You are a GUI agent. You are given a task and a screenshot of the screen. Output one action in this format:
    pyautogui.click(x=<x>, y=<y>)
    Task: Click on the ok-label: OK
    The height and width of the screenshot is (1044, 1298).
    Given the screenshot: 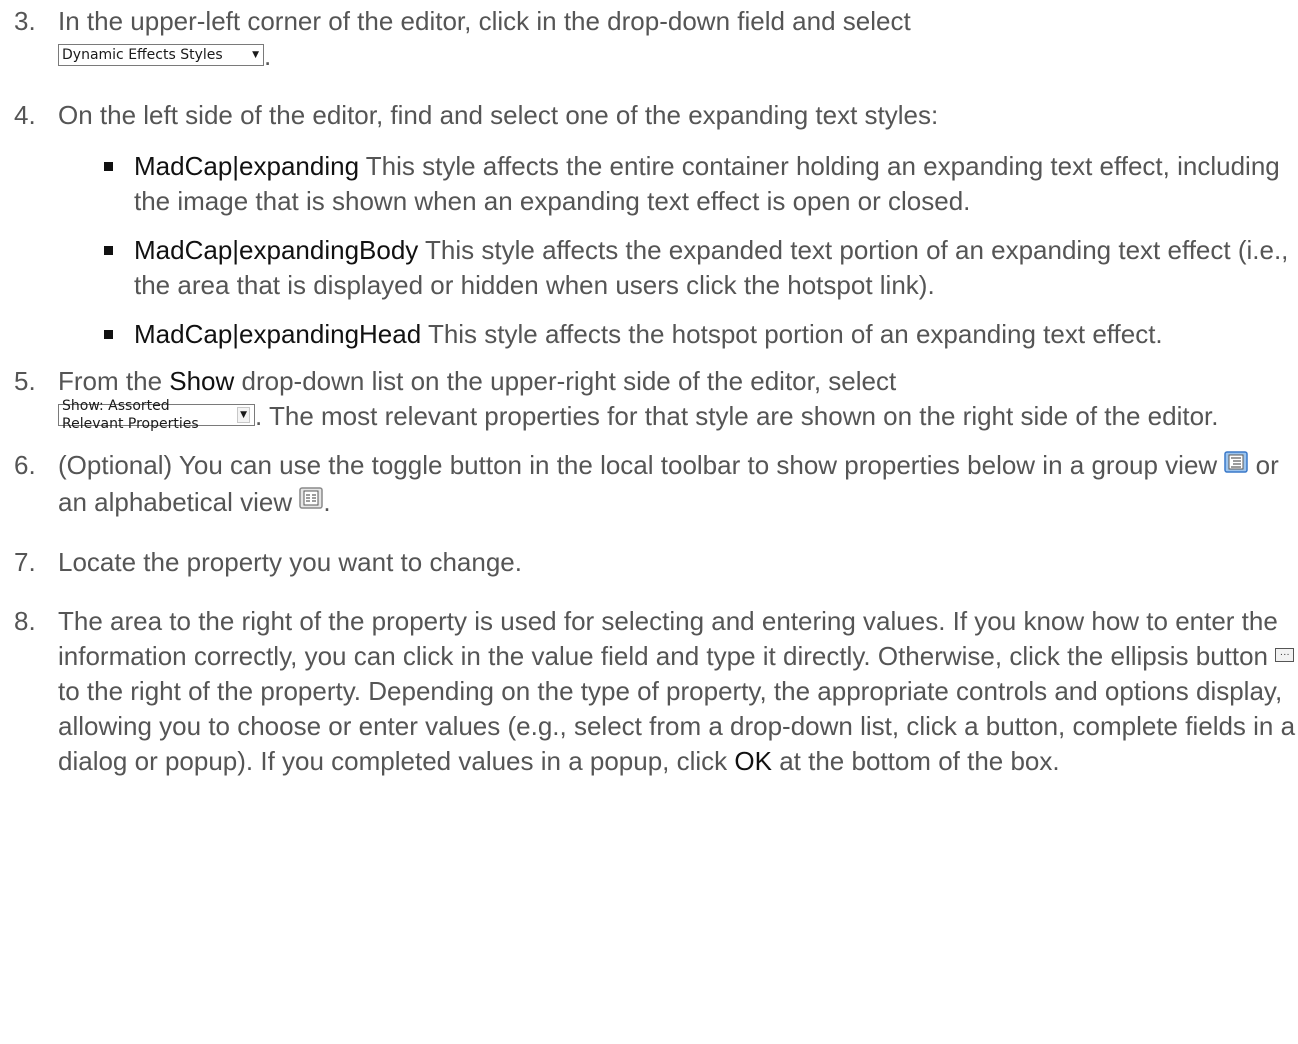 What is the action you would take?
    pyautogui.click(x=753, y=761)
    